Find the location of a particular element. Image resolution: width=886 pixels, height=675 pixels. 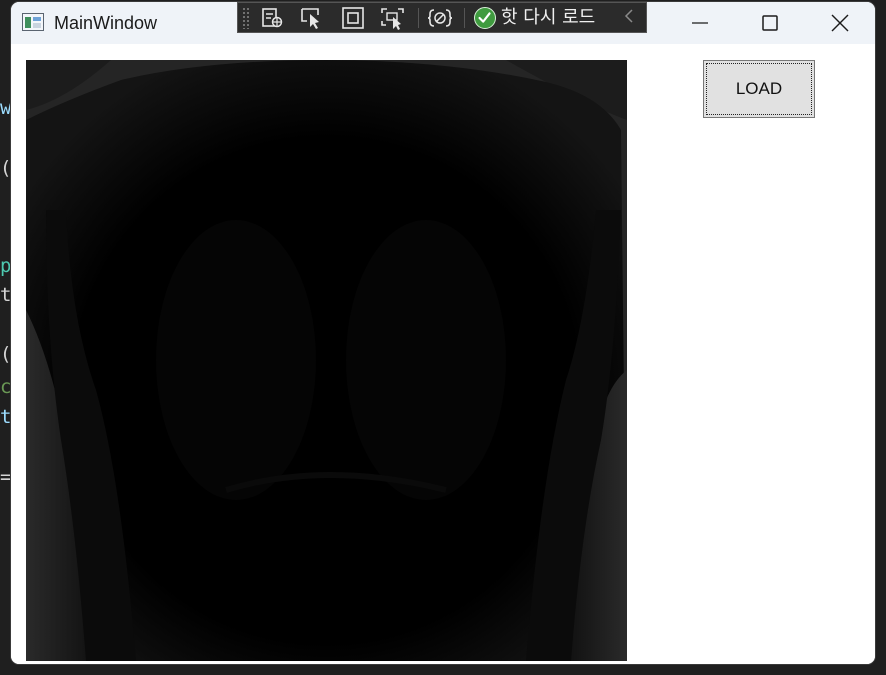

close-icon is located at coordinates (840, 23).